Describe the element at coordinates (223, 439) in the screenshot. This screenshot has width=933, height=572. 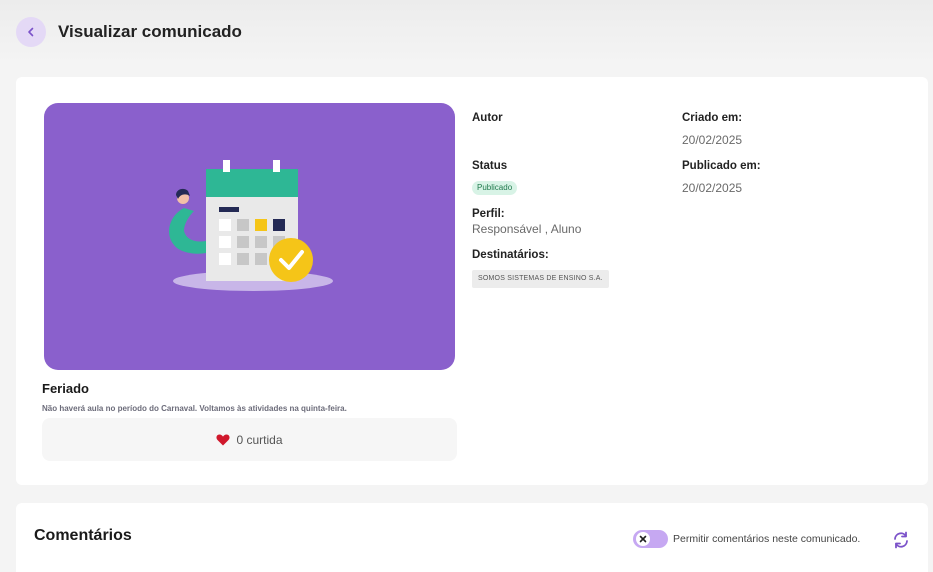
I see `heart-icon` at that location.